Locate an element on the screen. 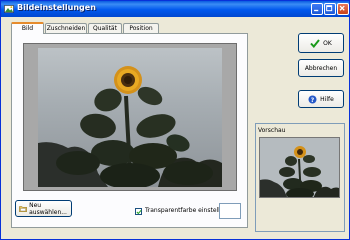  question-icon: ? is located at coordinates (312, 99).